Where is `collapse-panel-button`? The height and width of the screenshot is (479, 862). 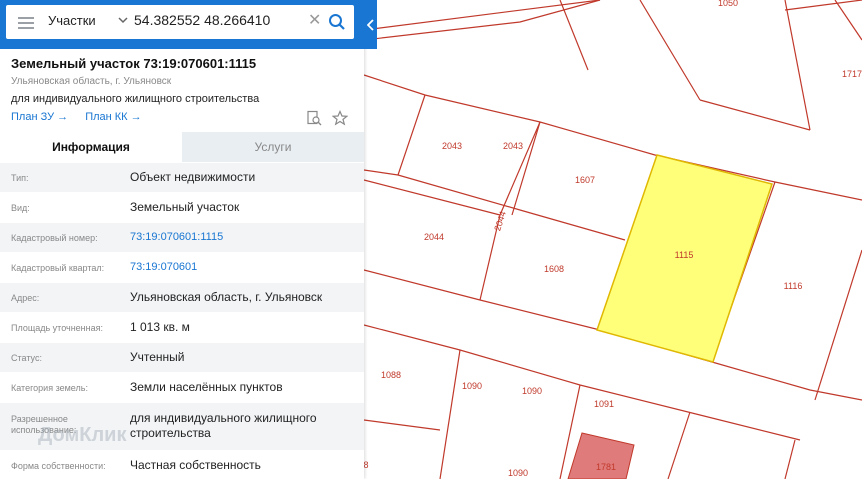
collapse-panel-button is located at coordinates (370, 24).